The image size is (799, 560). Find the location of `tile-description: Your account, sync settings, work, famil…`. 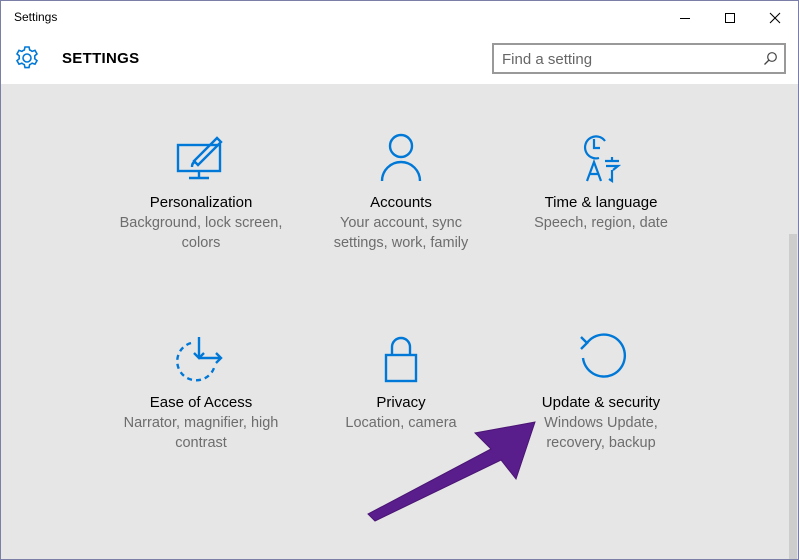

tile-description: Your account, sync settings, work, famil… is located at coordinates (401, 233).